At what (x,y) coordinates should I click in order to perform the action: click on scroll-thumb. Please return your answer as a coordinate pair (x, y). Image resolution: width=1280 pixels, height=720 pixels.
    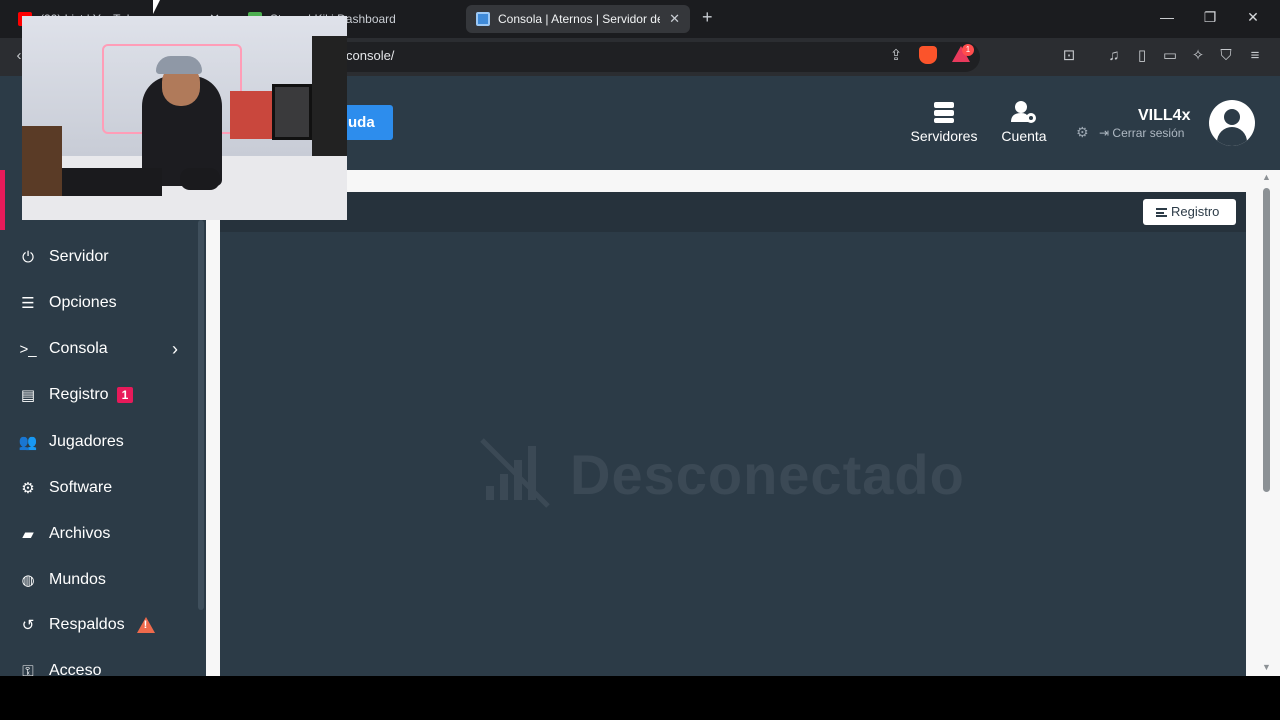
    Looking at the image, I should click on (1266, 340).